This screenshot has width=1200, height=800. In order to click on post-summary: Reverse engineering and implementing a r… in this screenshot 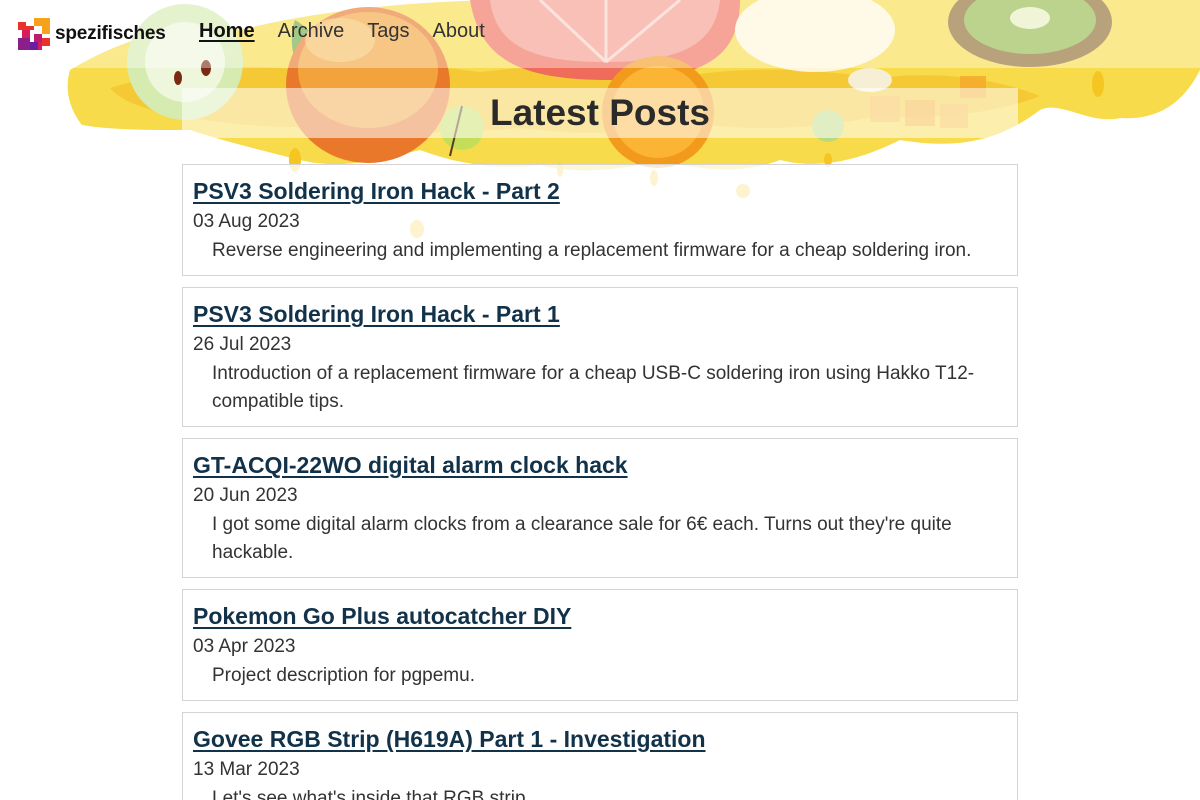, I will do `click(592, 250)`.